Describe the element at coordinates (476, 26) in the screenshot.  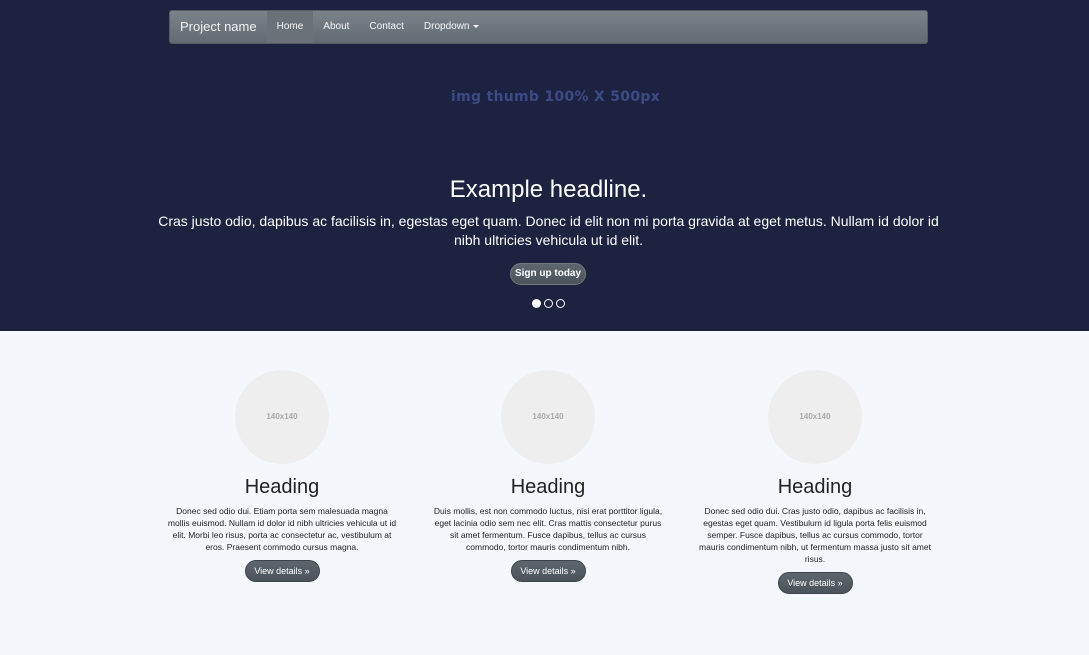
I see `caret-down-icon` at that location.